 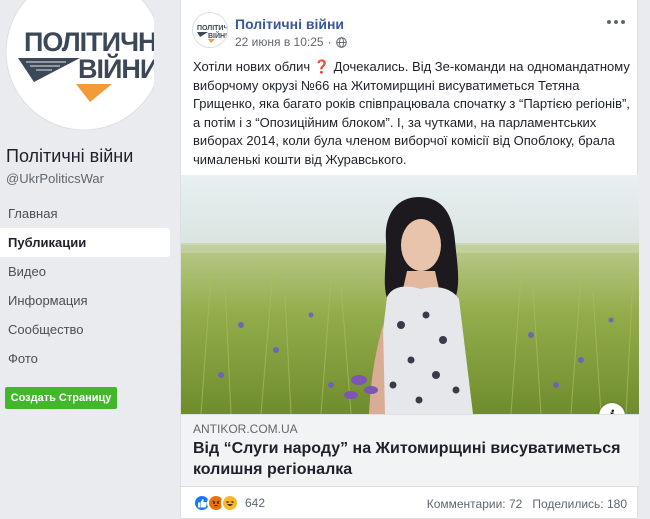 What do you see at coordinates (85, 358) in the screenshot?
I see `nav-item-photos: Фото` at bounding box center [85, 358].